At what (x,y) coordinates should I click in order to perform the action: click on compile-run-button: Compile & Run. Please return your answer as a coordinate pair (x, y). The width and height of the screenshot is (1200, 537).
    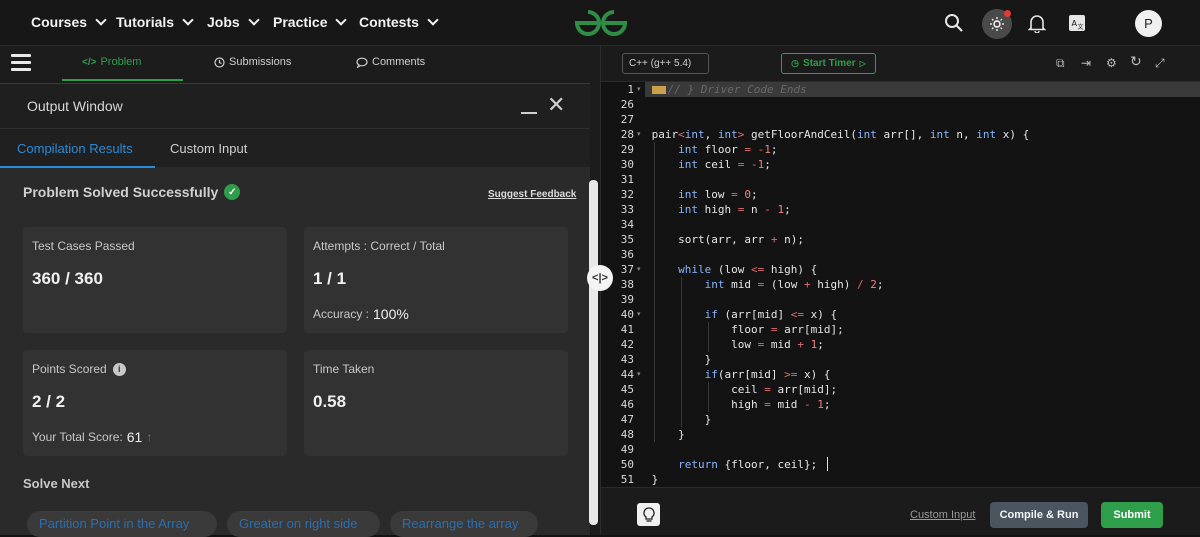
    Looking at the image, I should click on (1039, 515).